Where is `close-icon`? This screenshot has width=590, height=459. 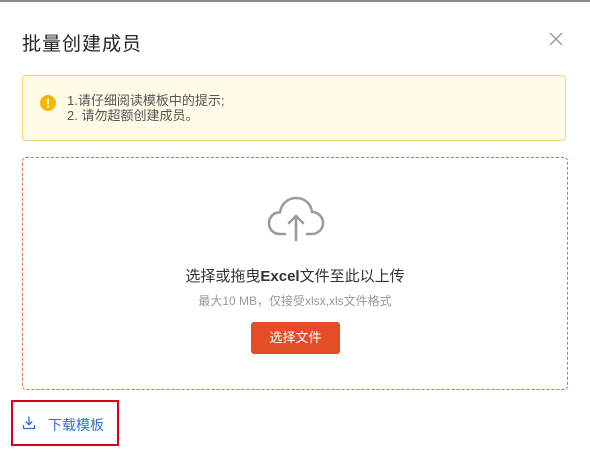
close-icon is located at coordinates (556, 39).